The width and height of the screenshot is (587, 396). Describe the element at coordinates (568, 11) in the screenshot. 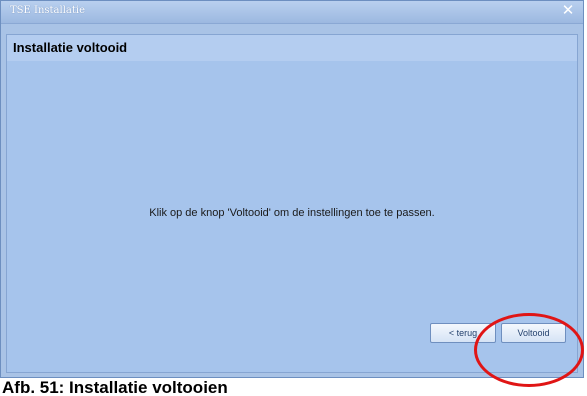

I see `close-icon: ✕` at that location.